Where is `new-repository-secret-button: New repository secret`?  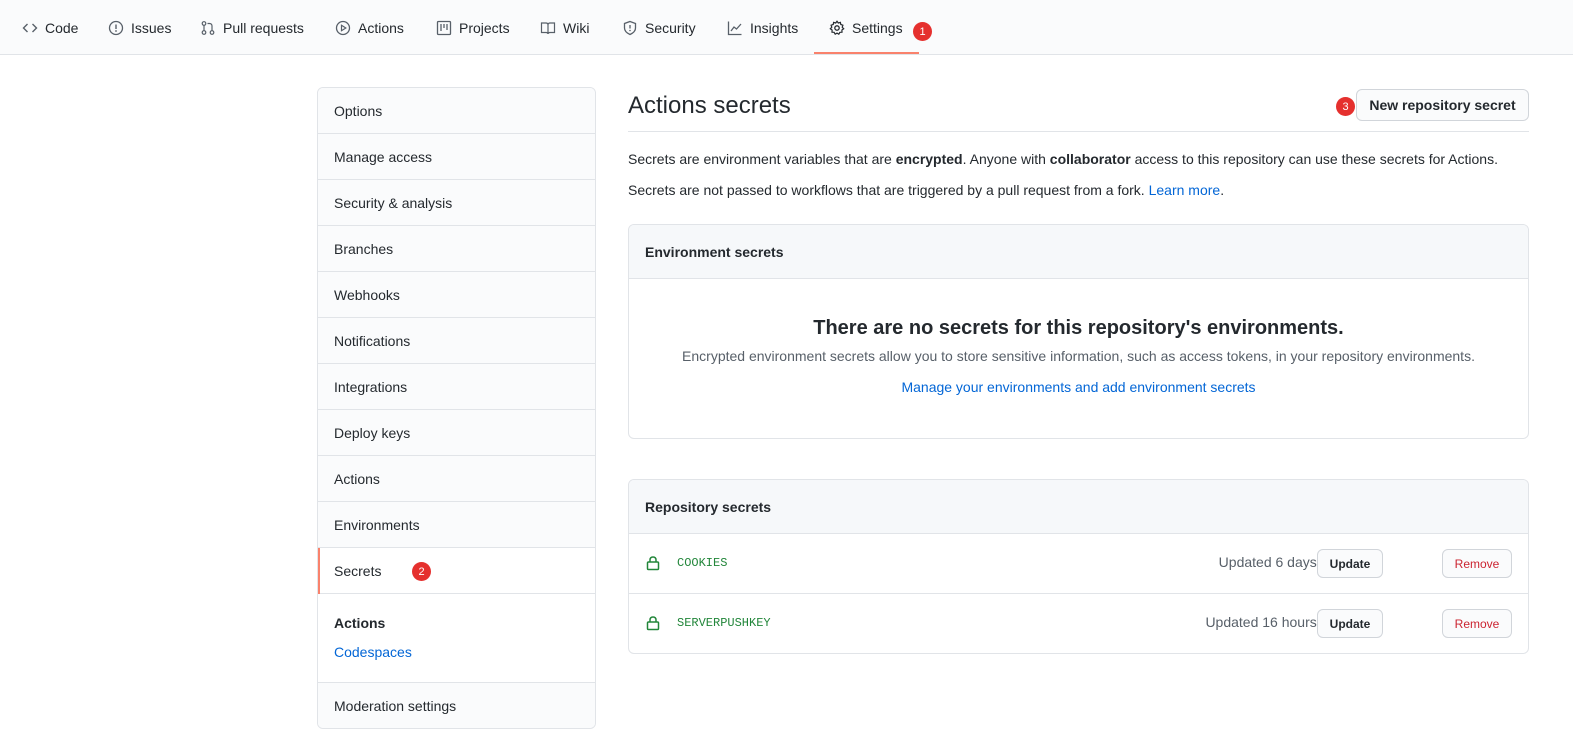 new-repository-secret-button: New repository secret is located at coordinates (1442, 105).